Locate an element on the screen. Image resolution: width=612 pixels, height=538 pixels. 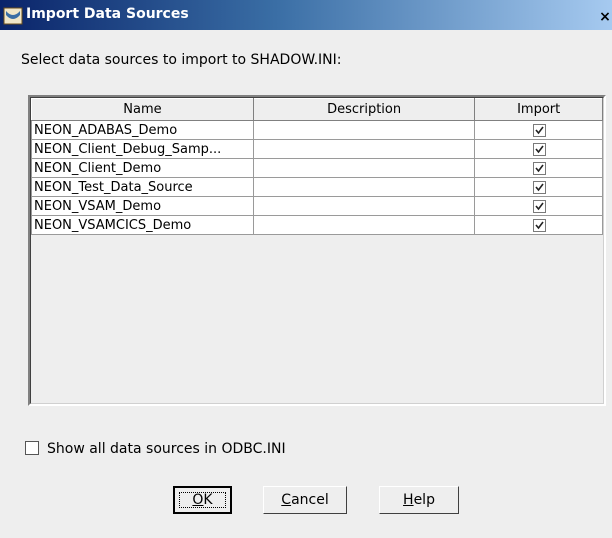
show-all-label: Show all data sources in ODBC.INI is located at coordinates (166, 449).